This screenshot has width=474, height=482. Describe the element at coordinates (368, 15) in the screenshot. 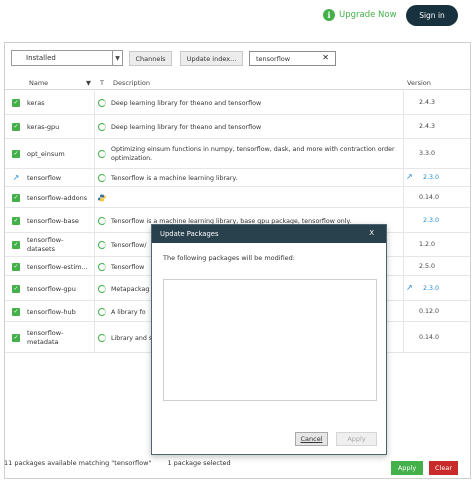

I see `upgrade-label: Upgrade Now` at that location.